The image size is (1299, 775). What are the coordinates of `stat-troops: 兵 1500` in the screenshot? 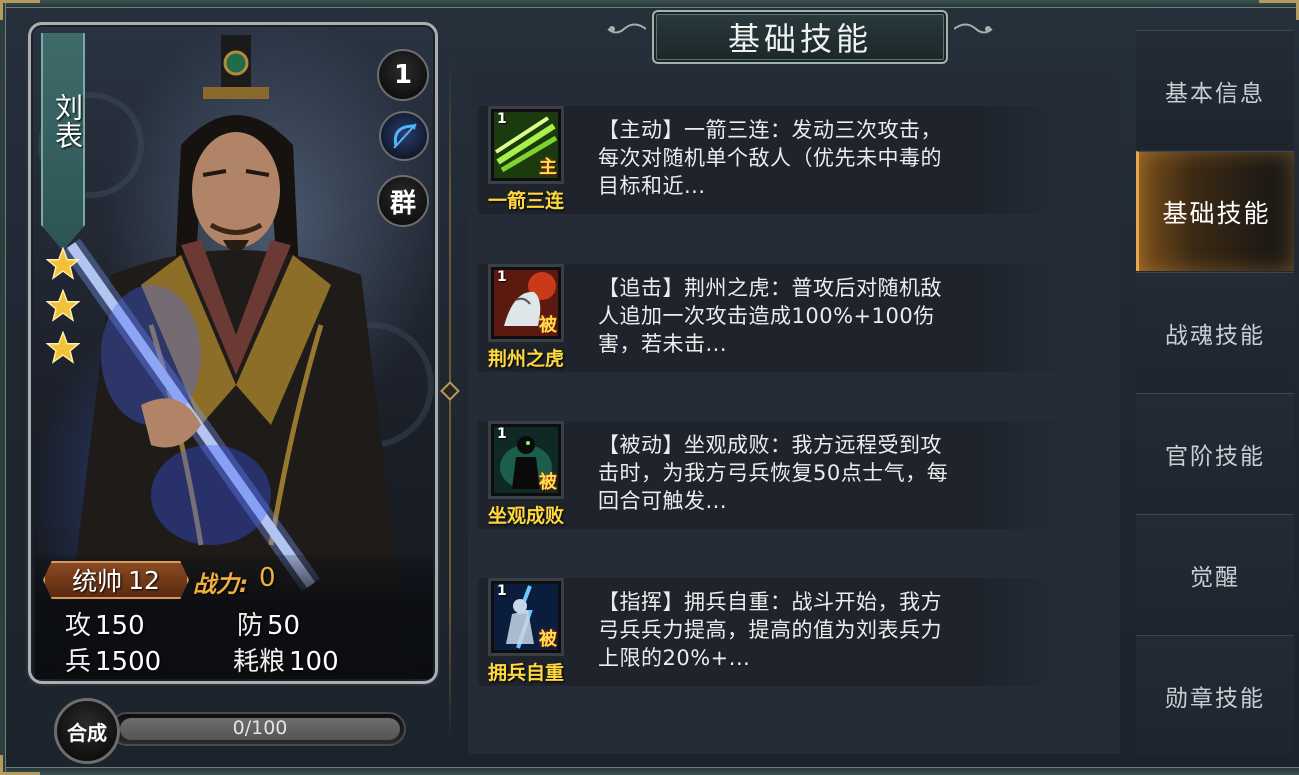 It's located at (113, 662).